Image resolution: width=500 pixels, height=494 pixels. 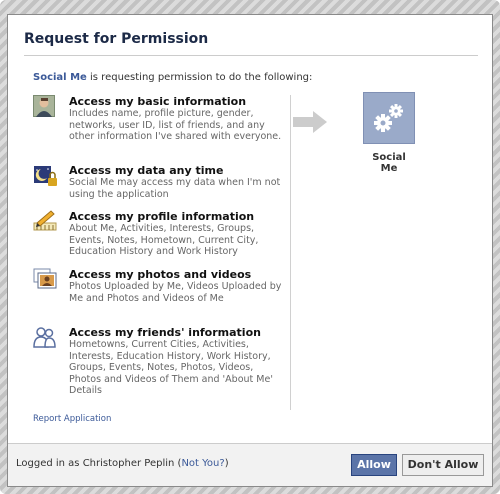 I want to click on app-logo, so click(x=389, y=118).